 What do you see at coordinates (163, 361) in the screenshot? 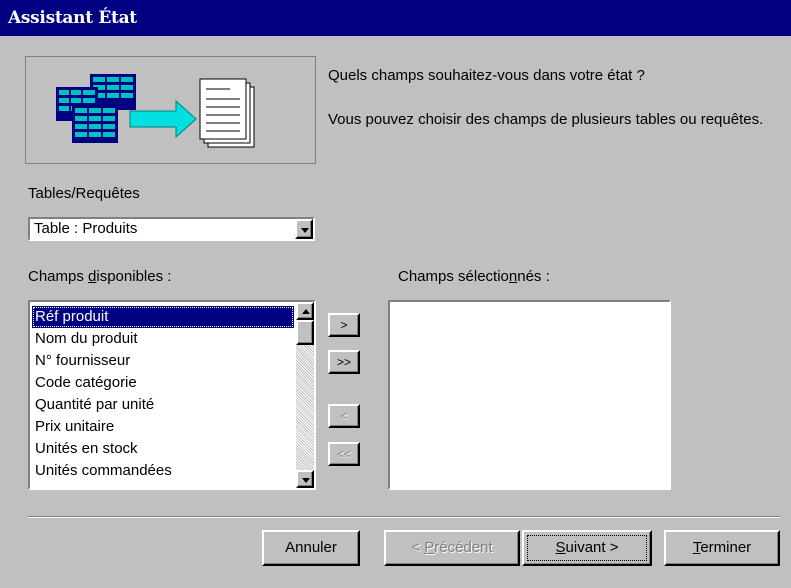
I see `list-item: N° fournisseur` at bounding box center [163, 361].